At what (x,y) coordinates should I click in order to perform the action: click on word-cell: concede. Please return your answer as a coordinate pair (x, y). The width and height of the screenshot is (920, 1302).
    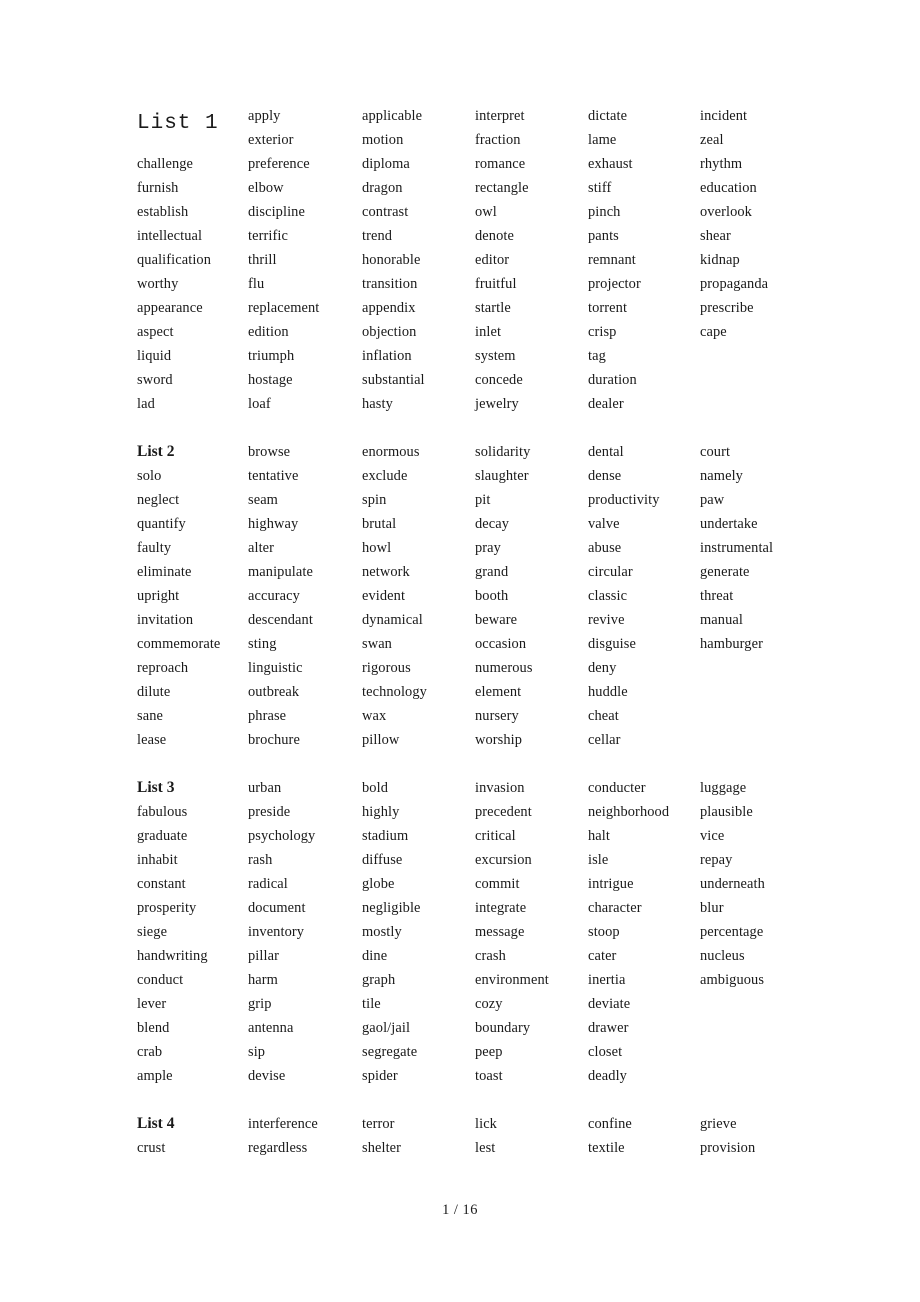
    Looking at the image, I should click on (499, 380).